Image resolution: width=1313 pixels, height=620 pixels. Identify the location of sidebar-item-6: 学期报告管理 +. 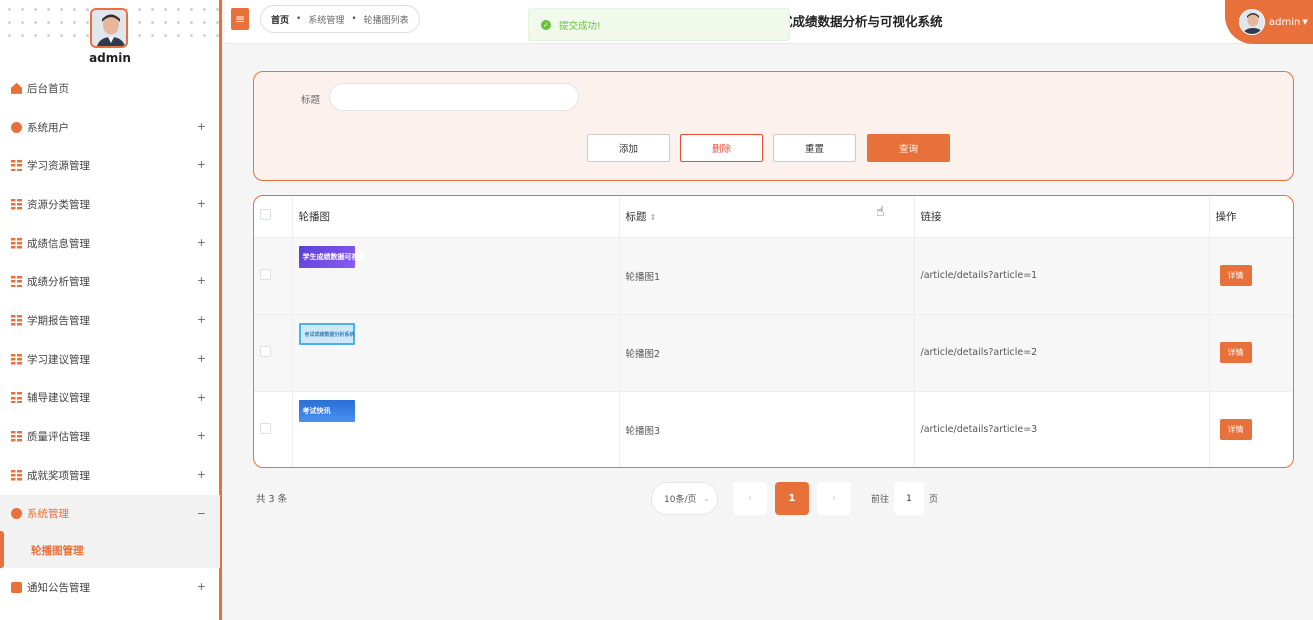
(110, 320).